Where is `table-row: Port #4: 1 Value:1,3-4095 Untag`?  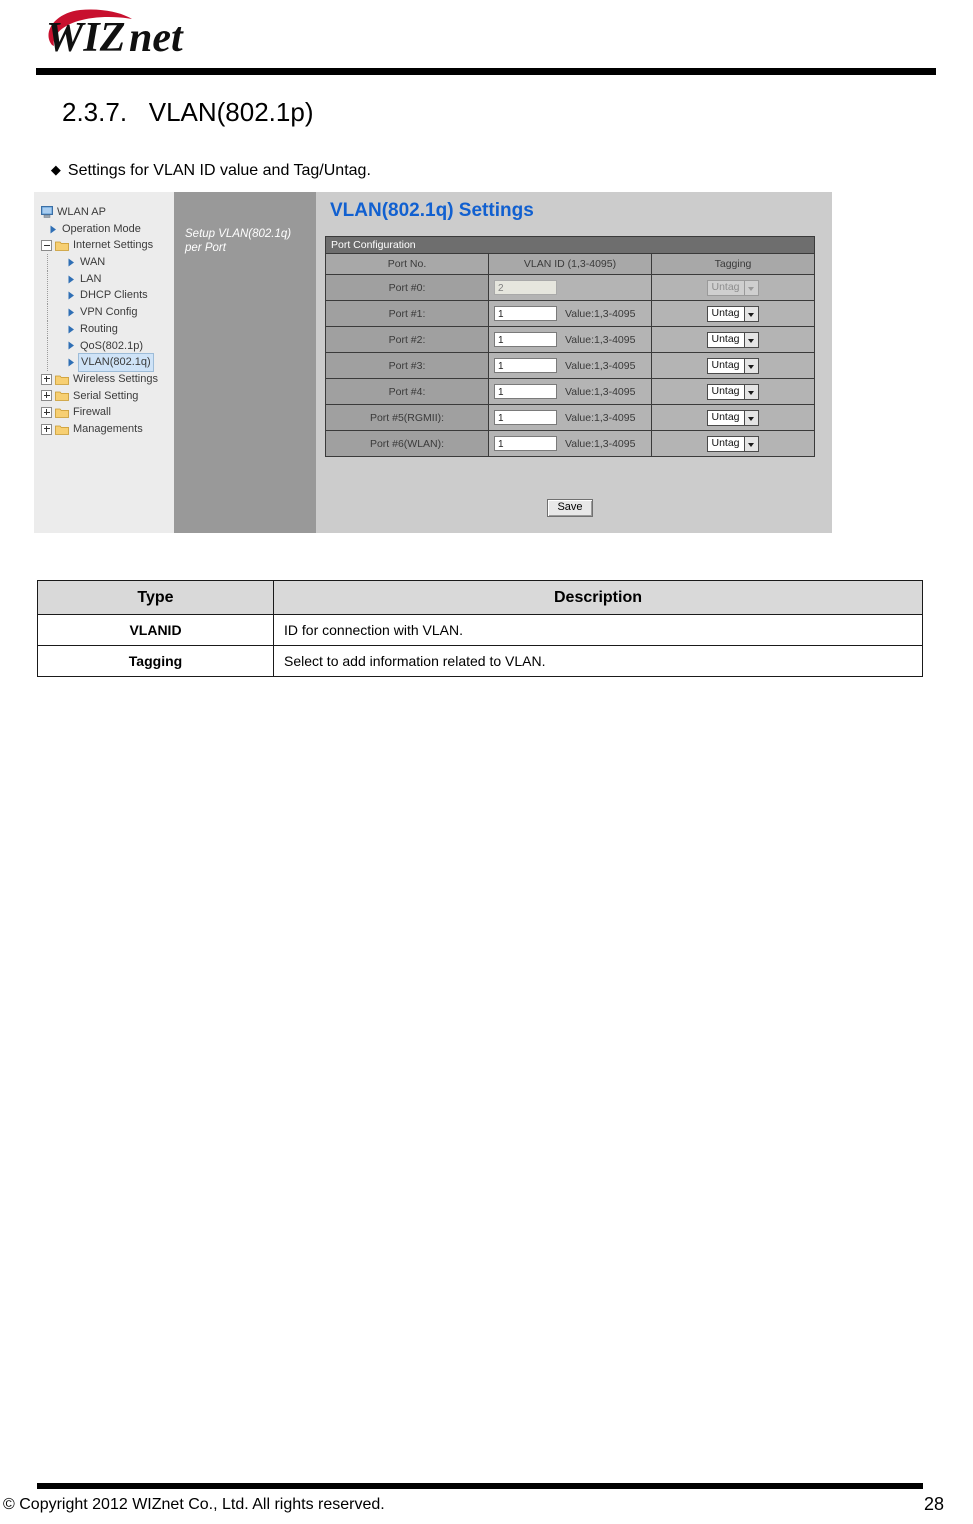
table-row: Port #4: 1 Value:1,3-4095 Untag is located at coordinates (570, 391).